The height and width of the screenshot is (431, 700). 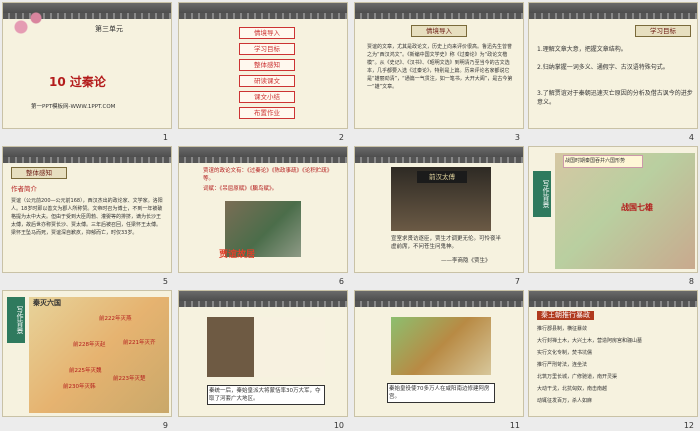 What do you see at coordinates (267, 113) in the screenshot?
I see `menu-item: 布置作业` at bounding box center [267, 113].